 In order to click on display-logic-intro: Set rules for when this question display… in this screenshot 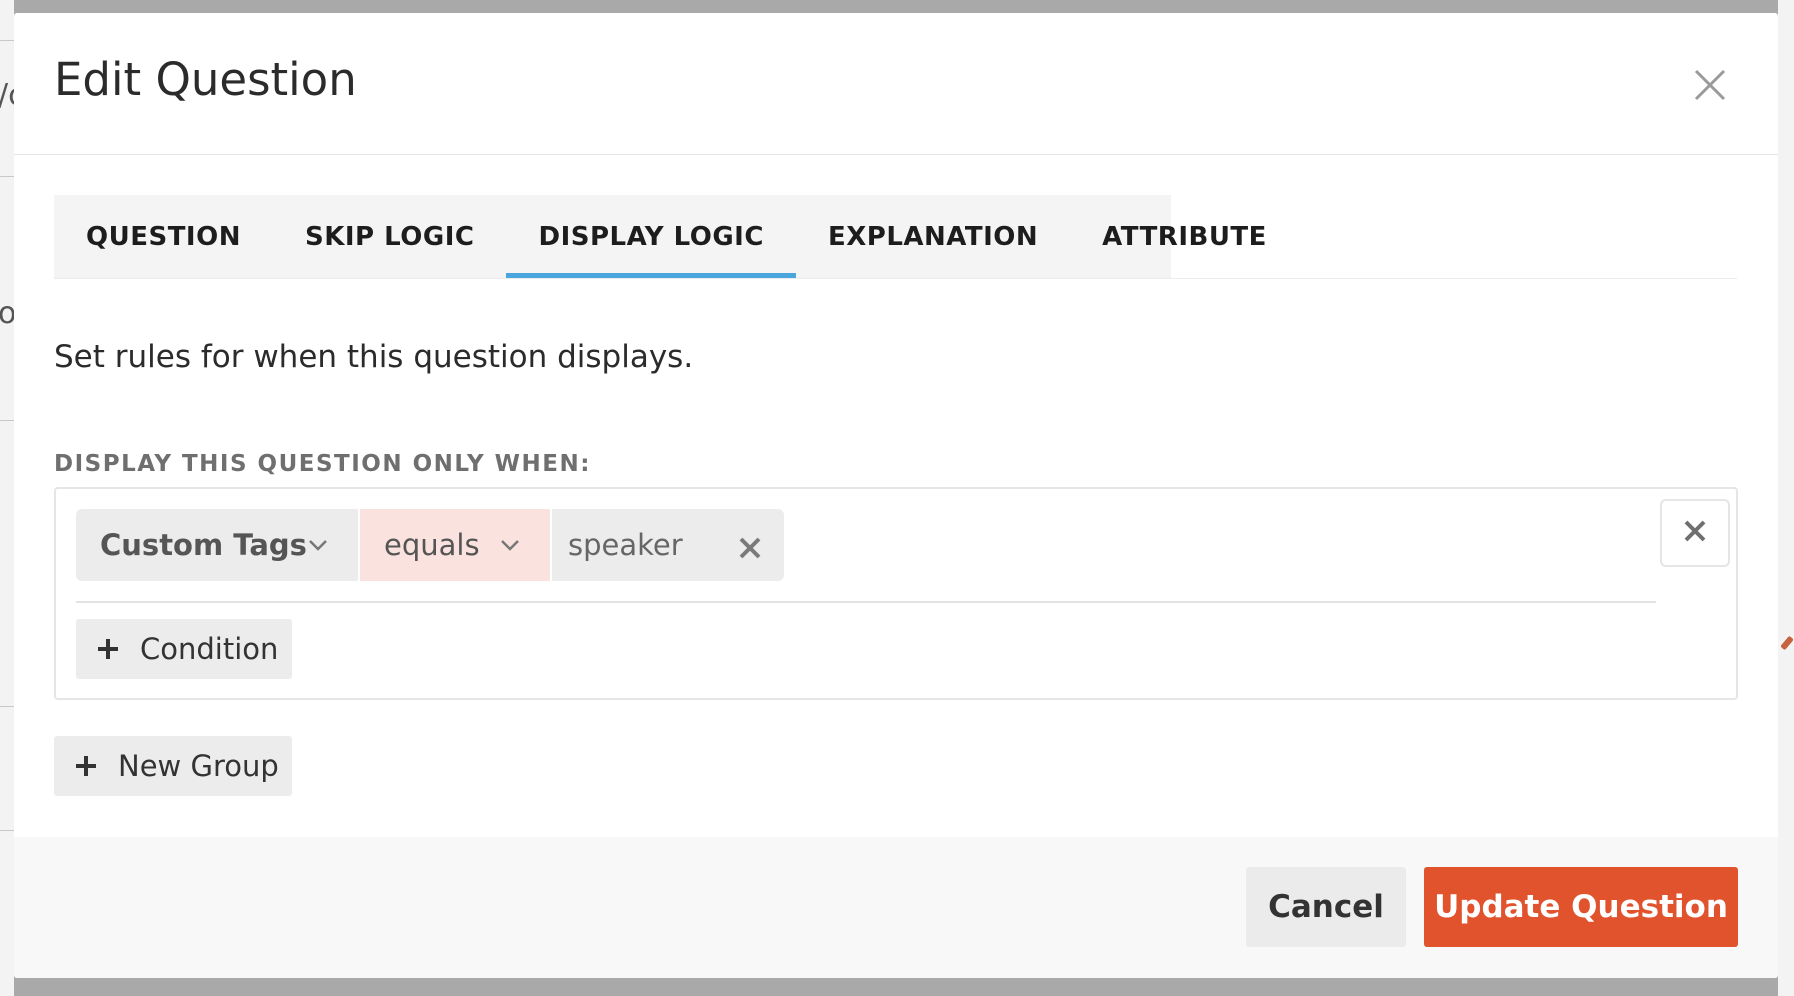, I will do `click(374, 357)`.